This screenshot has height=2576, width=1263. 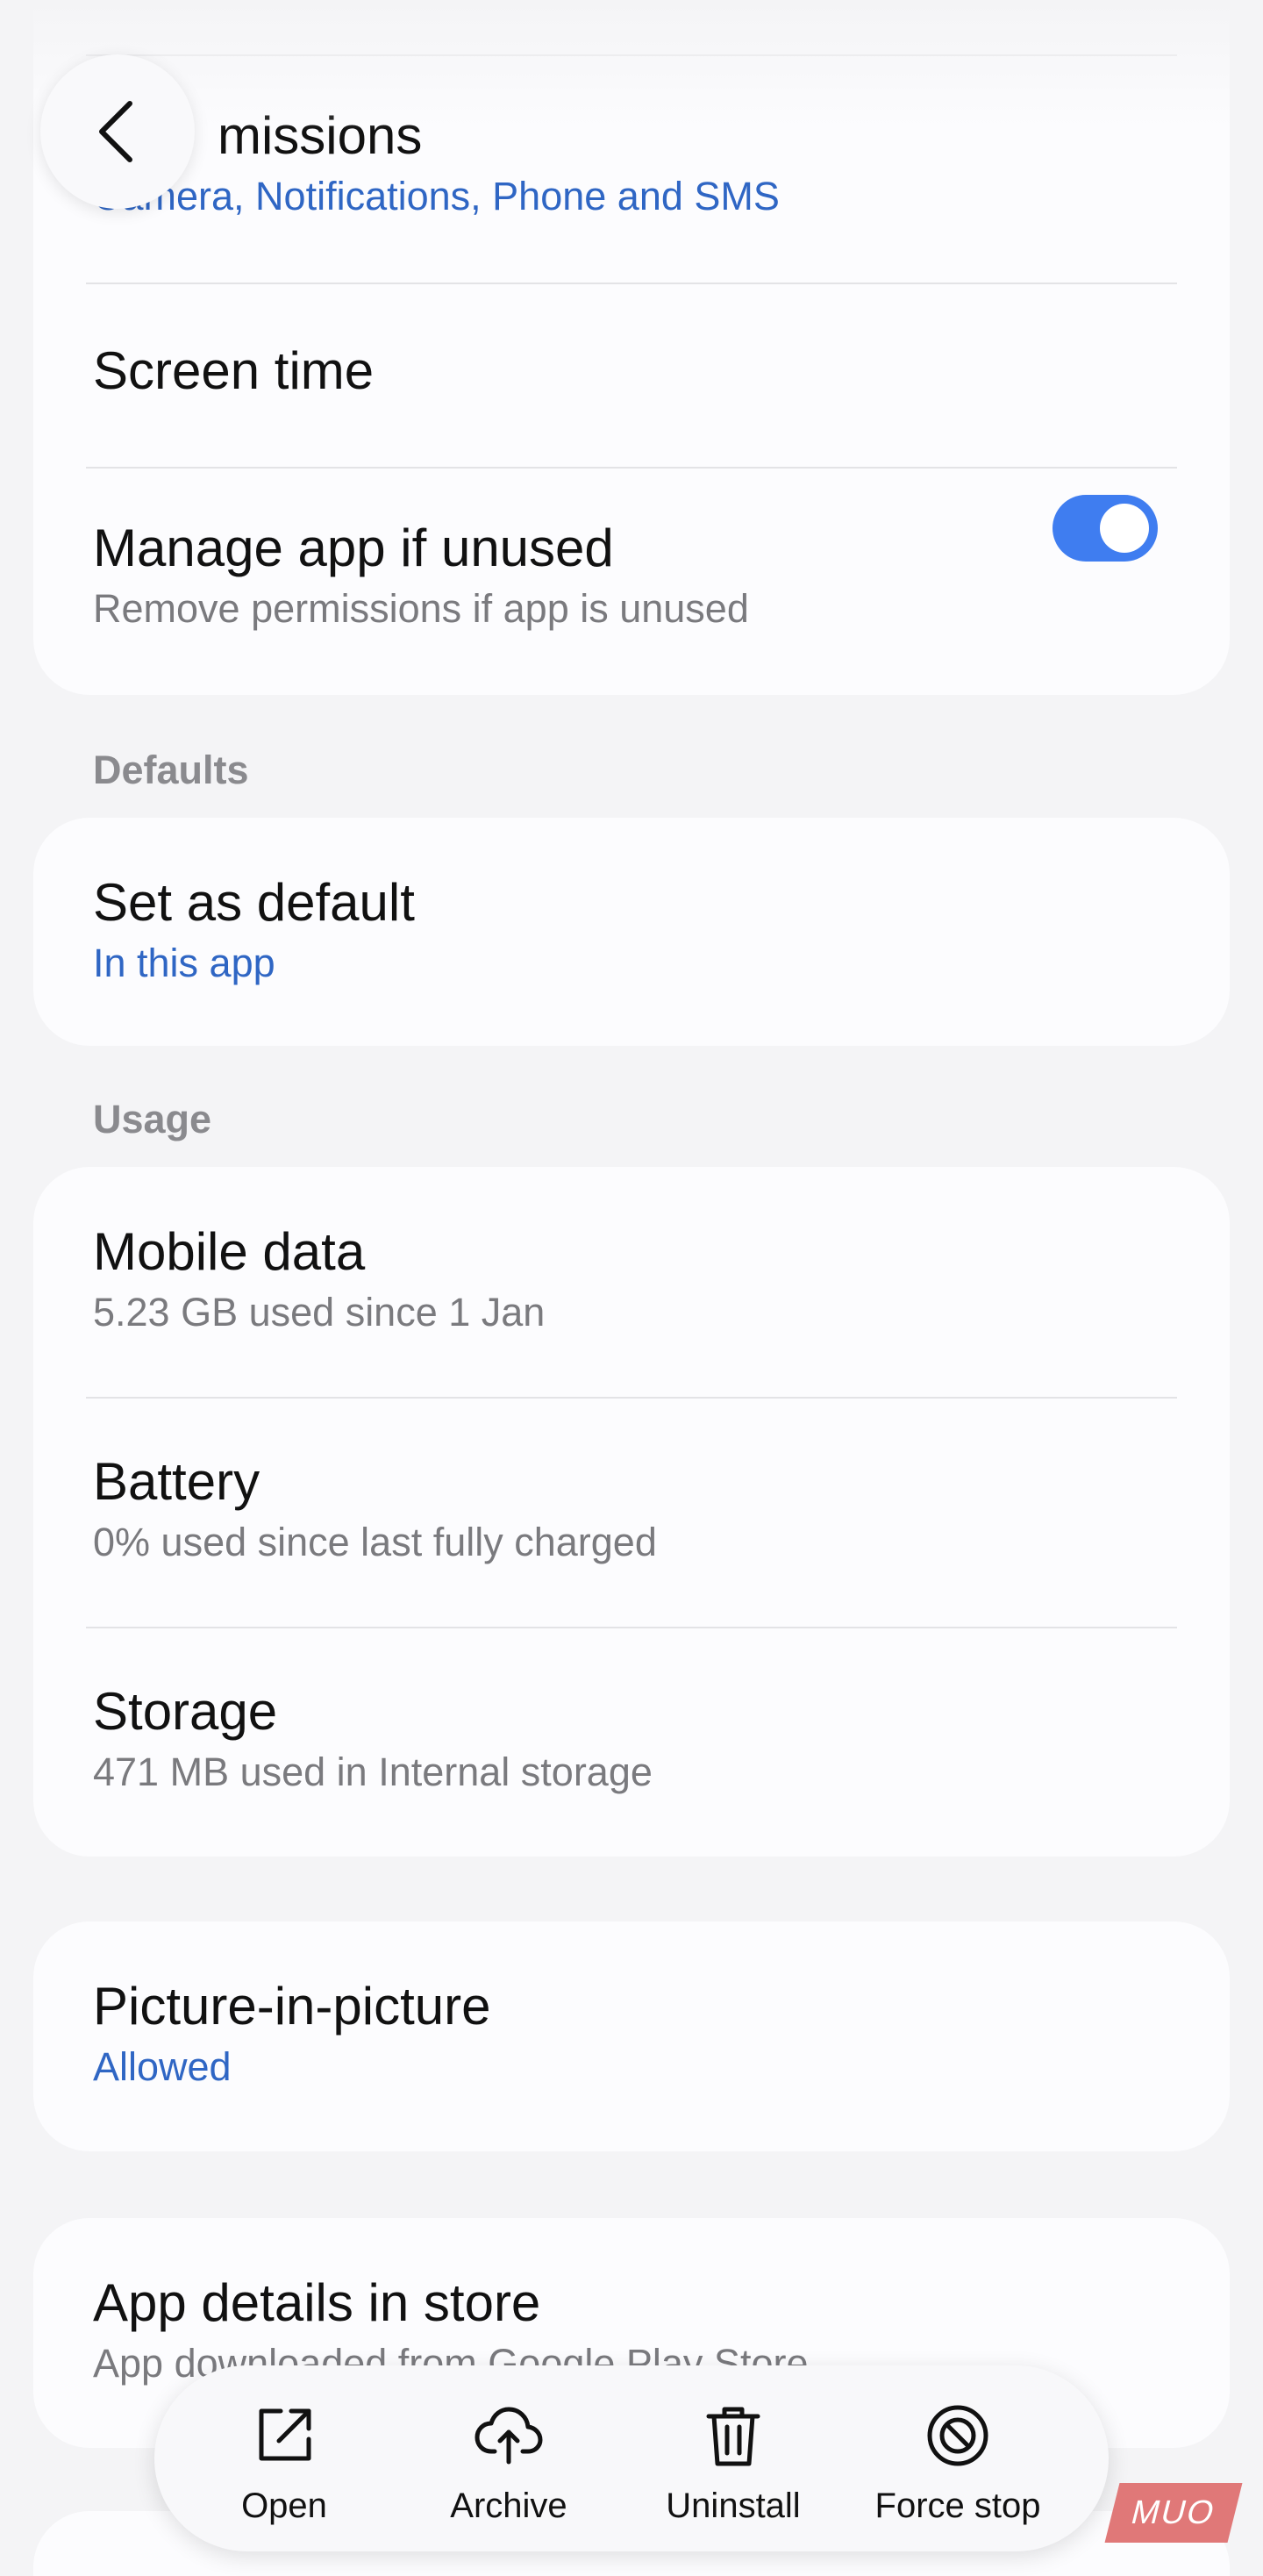 I want to click on mobile-data-title: Mobile data, so click(x=230, y=1251).